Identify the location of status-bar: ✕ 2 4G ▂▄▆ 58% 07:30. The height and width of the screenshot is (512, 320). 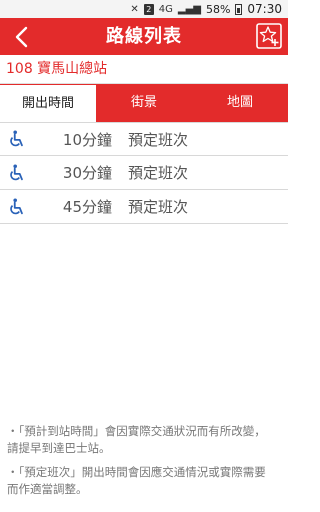
(144, 9).